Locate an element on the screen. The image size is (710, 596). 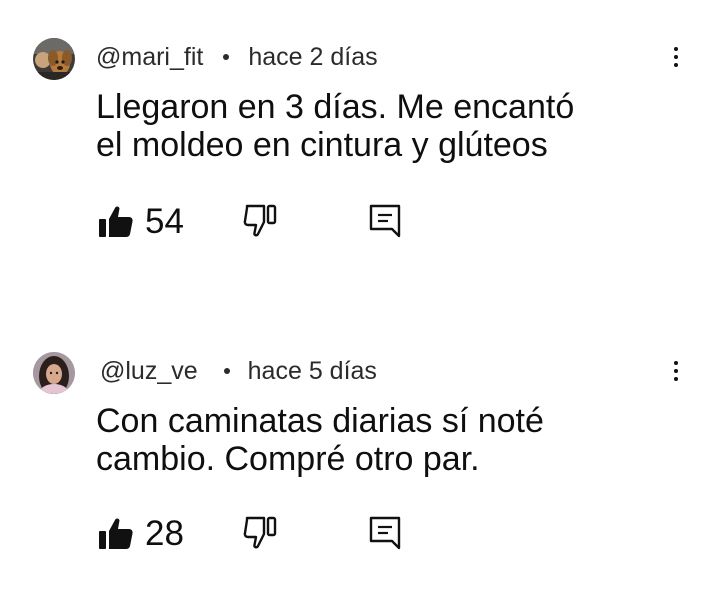
comment-text-line: Llegaron en 3 días. Me encantó is located at coordinates (335, 107).